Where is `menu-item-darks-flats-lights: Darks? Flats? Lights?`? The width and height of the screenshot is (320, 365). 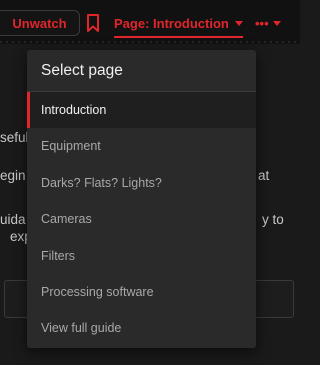 menu-item-darks-flats-lights: Darks? Flats? Lights? is located at coordinates (141, 183).